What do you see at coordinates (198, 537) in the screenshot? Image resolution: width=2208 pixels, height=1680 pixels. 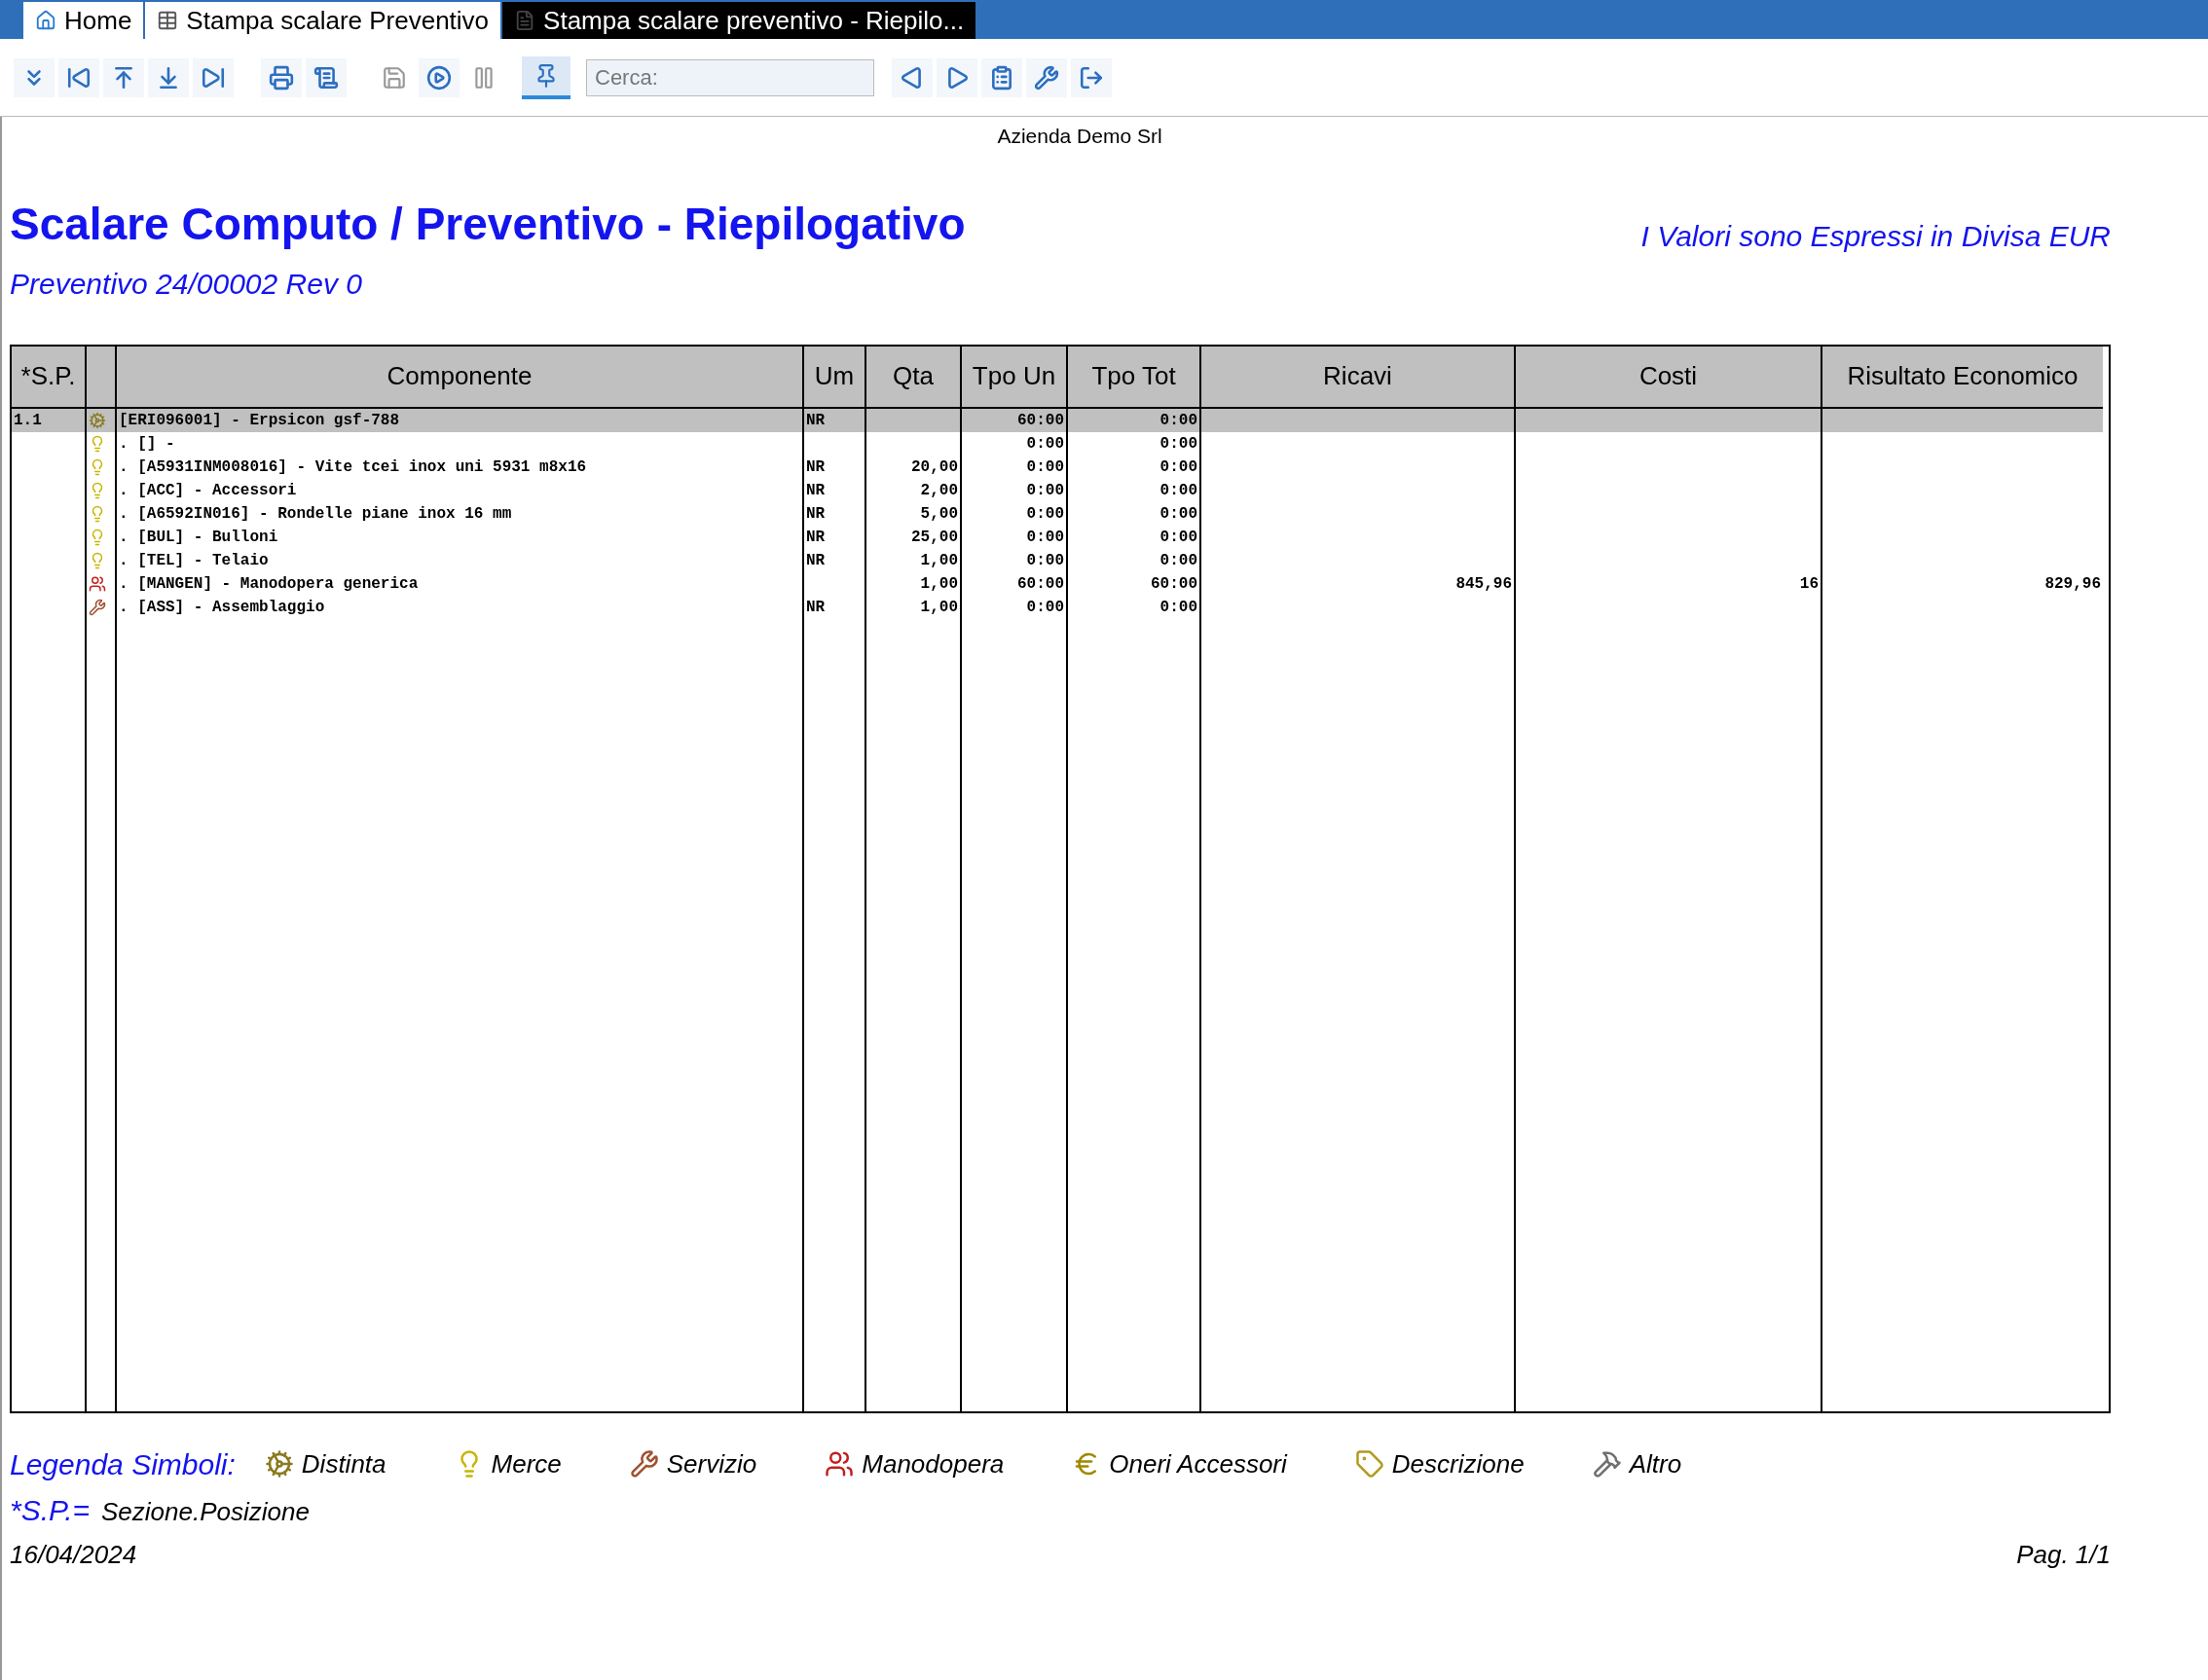 I see `table-cell-text: . [BUL] - Bulloni` at bounding box center [198, 537].